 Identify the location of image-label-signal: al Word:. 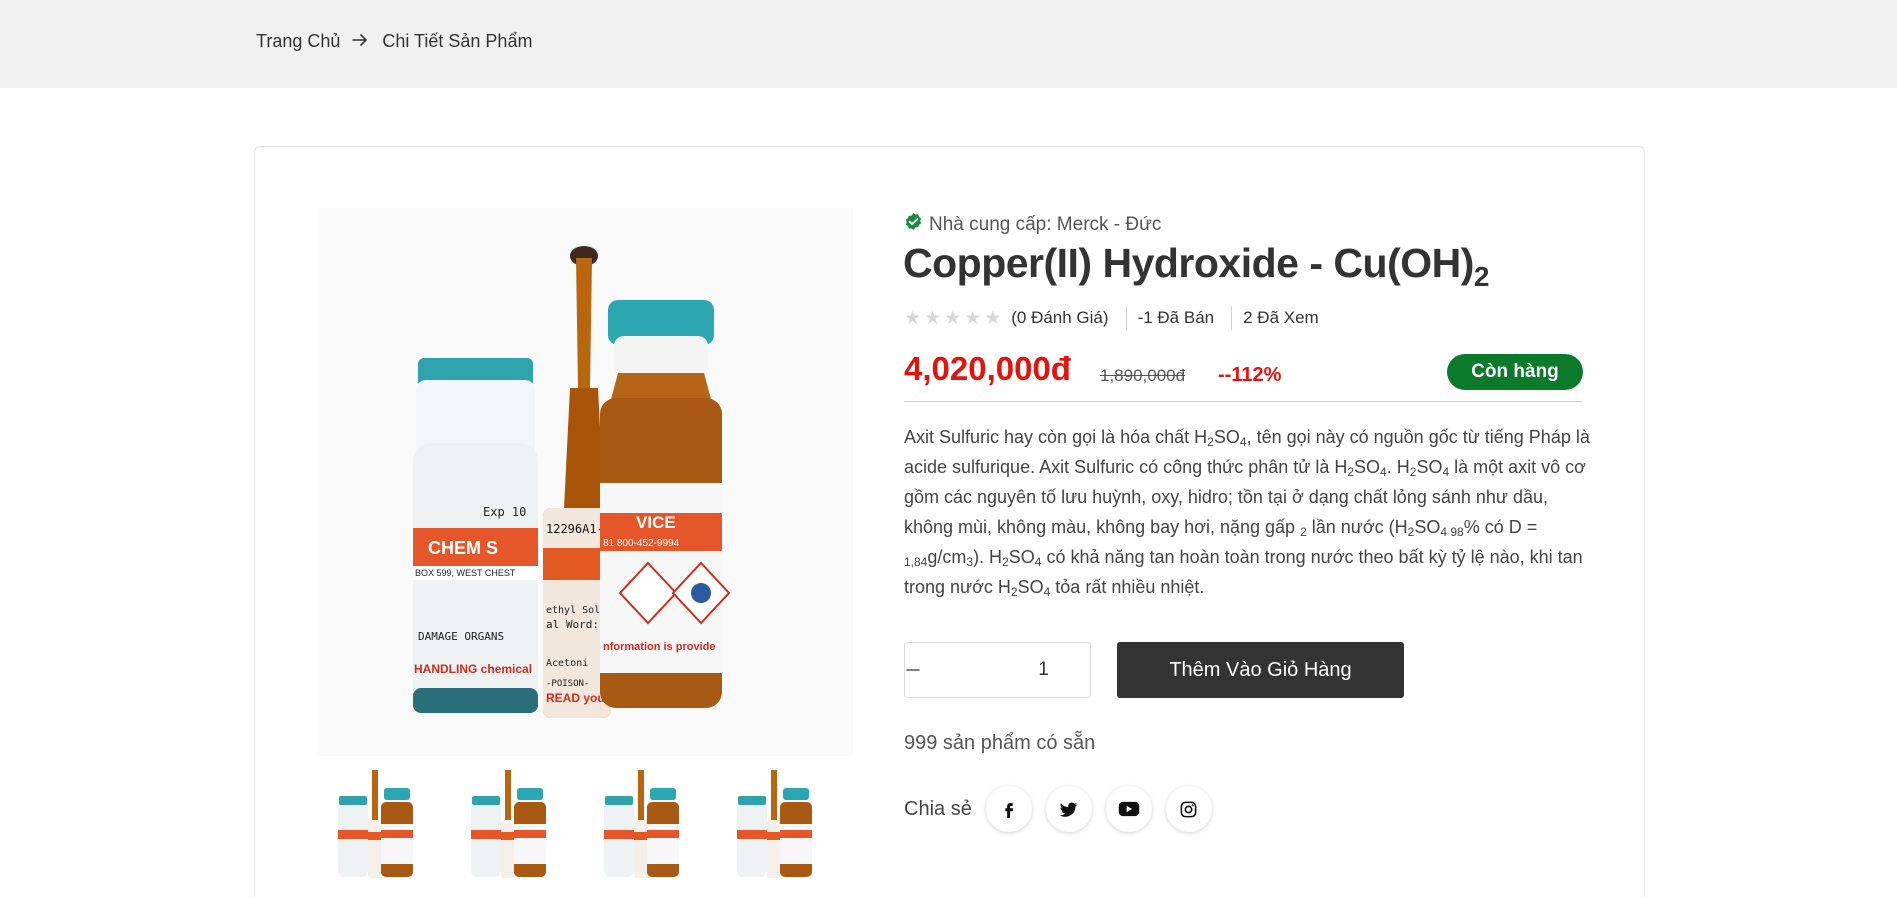
(572, 624).